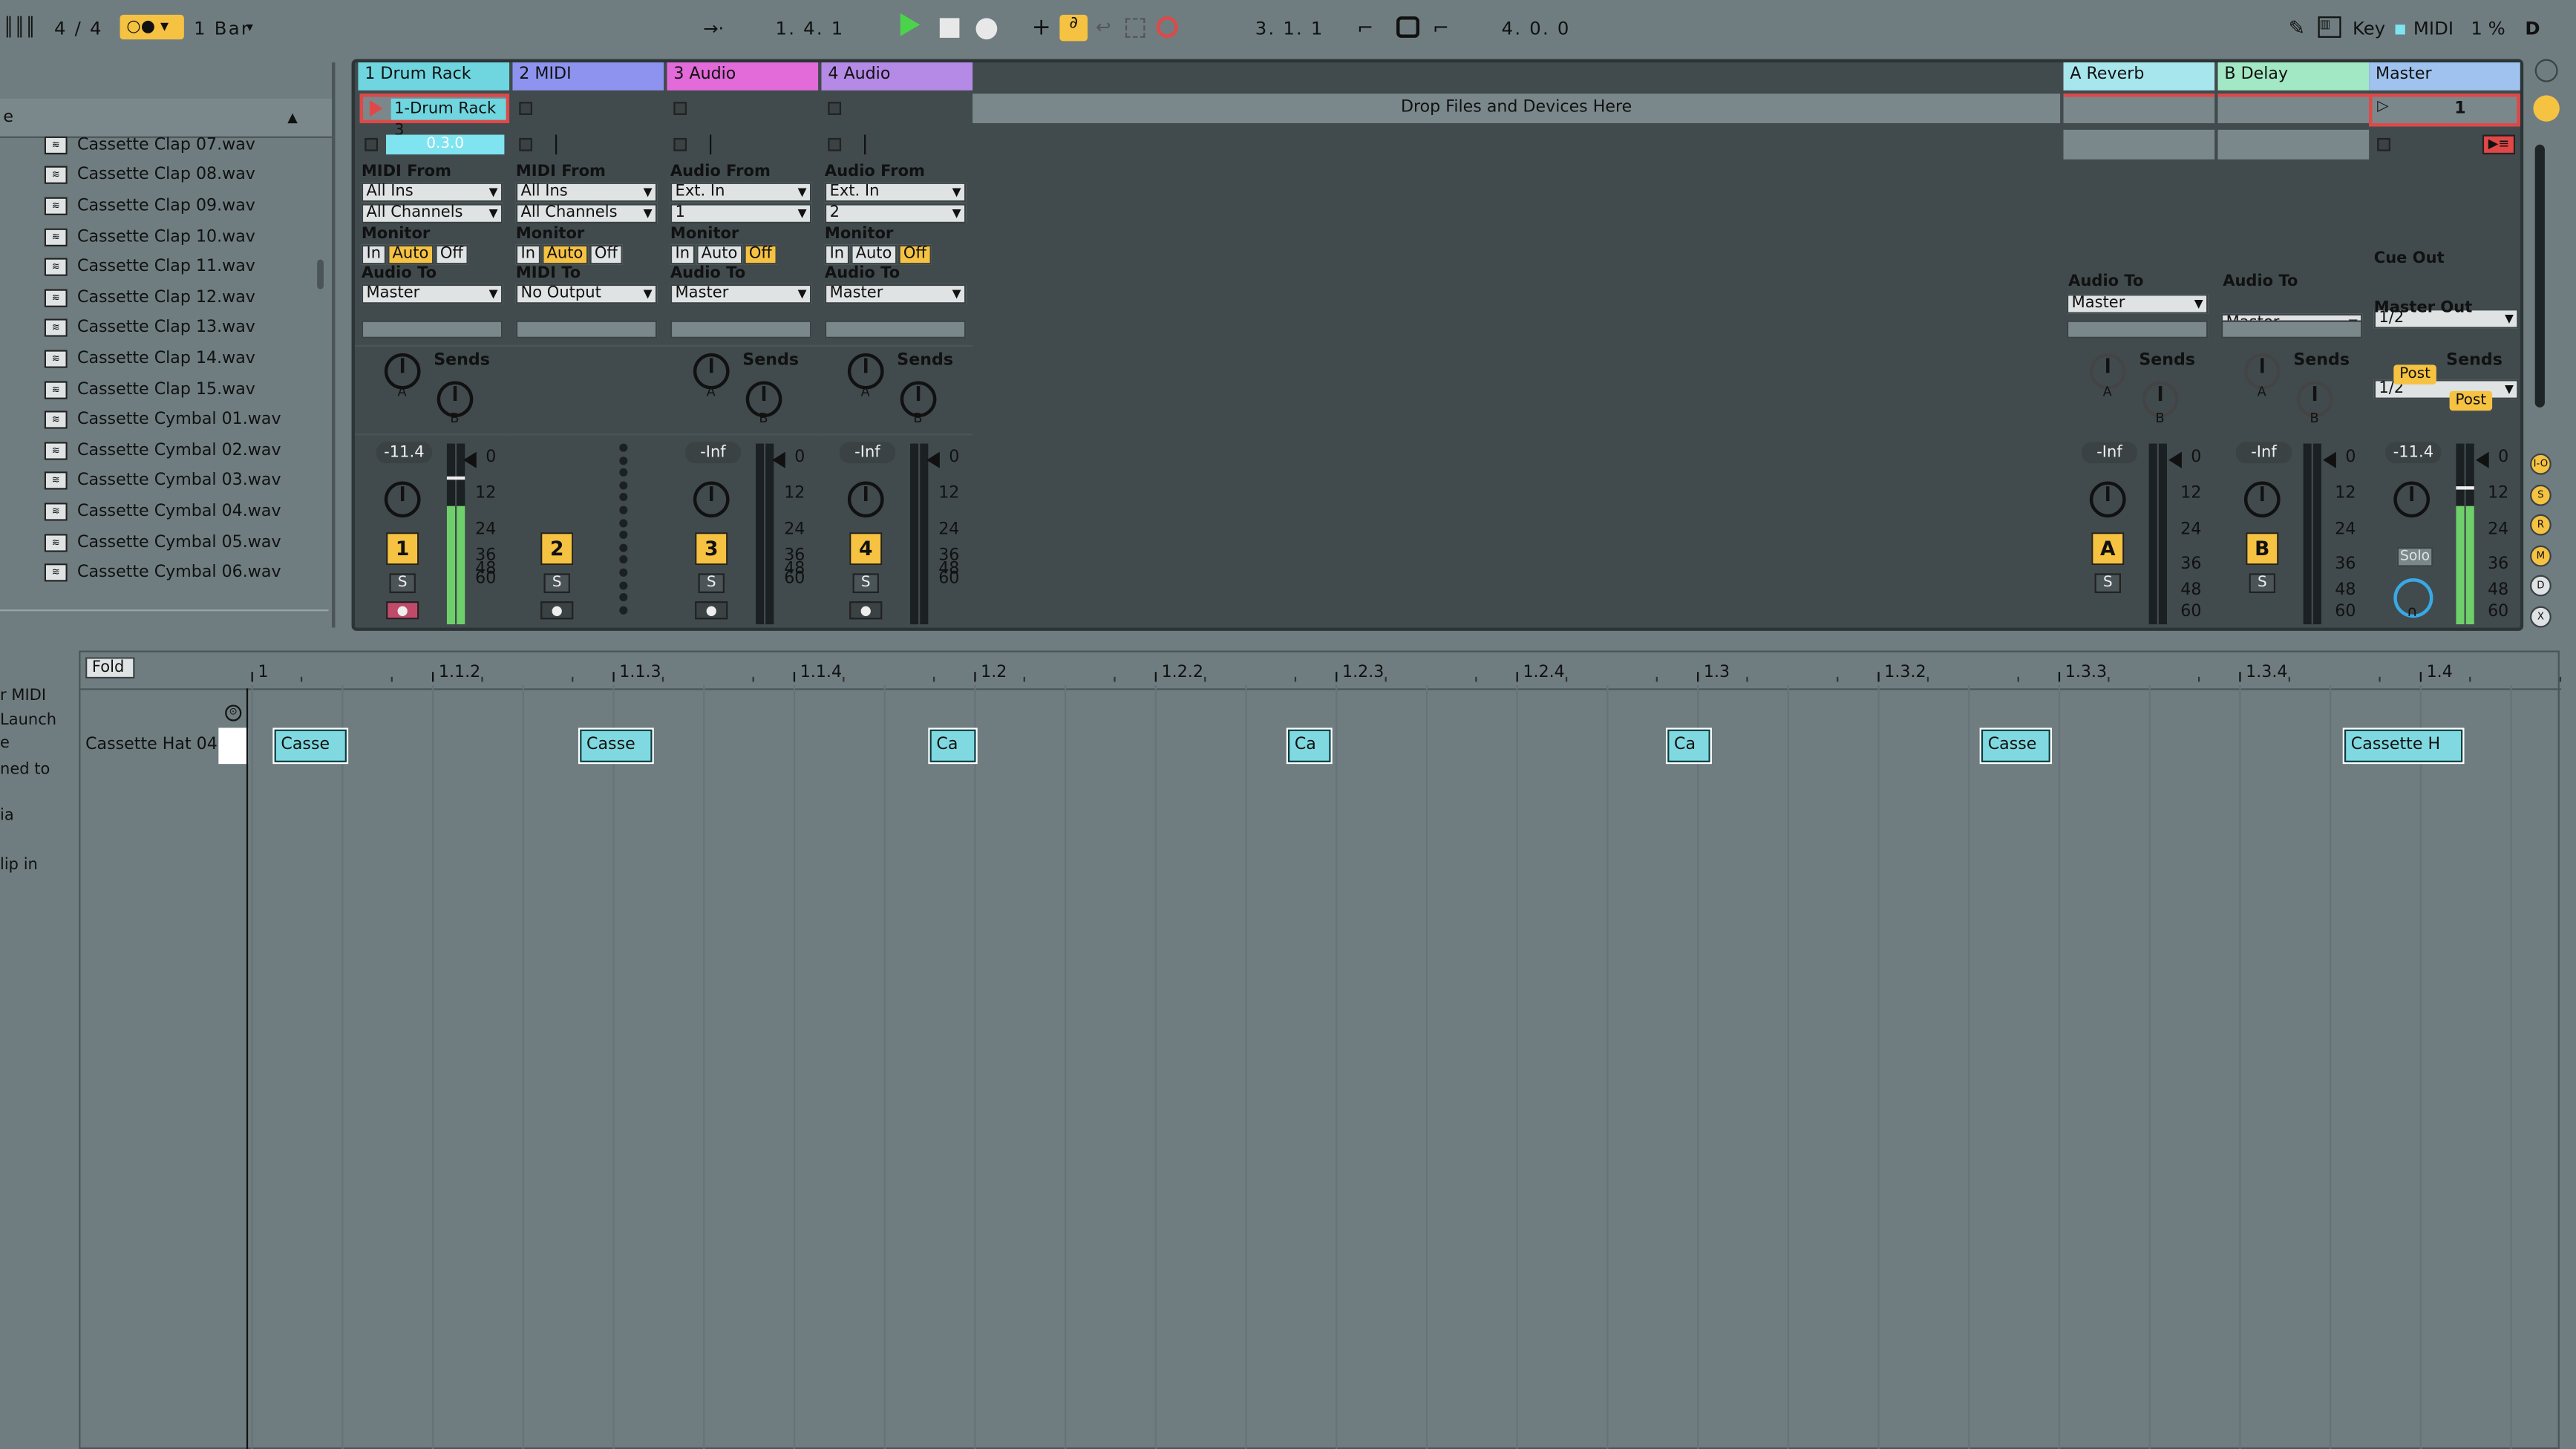 The height and width of the screenshot is (1449, 2576). What do you see at coordinates (152, 27) in the screenshot?
I see `metronome-button: ○● ▾` at bounding box center [152, 27].